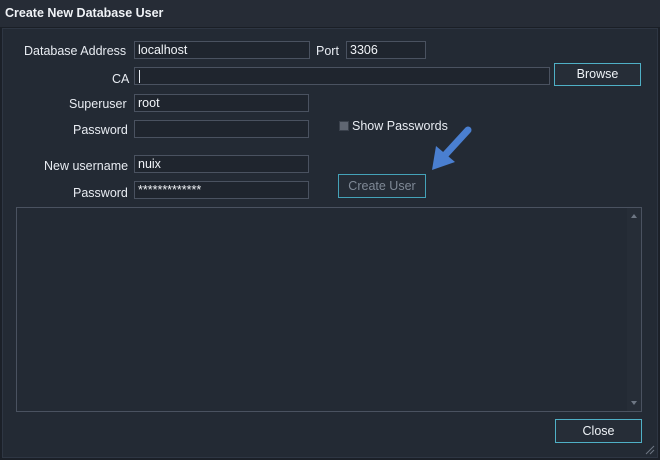 The height and width of the screenshot is (460, 660). Describe the element at coordinates (100, 193) in the screenshot. I see `new-password-label: Password` at that location.